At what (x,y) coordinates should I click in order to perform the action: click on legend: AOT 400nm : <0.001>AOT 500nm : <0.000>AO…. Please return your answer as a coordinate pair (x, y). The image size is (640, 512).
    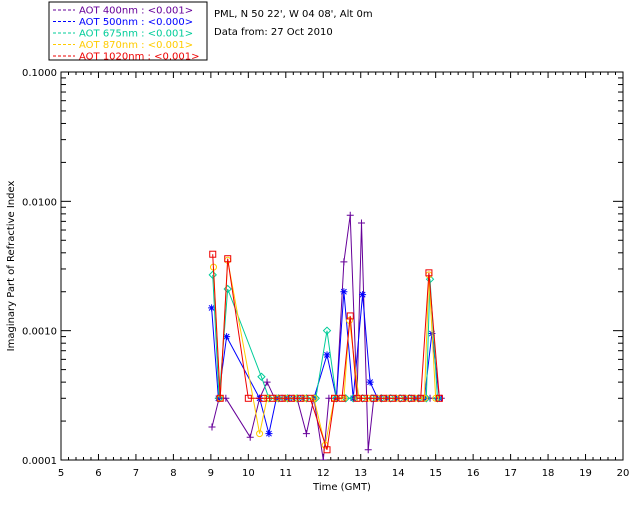
    Looking at the image, I should click on (128, 32).